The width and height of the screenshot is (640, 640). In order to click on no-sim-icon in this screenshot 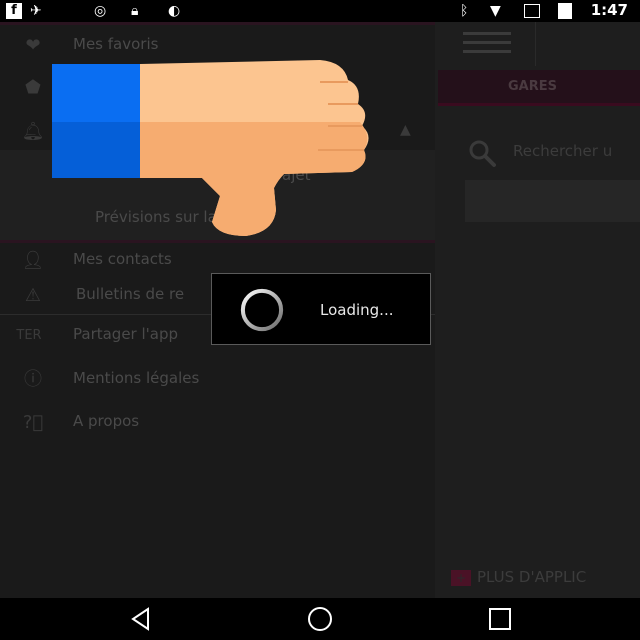, I will do `click(532, 11)`.